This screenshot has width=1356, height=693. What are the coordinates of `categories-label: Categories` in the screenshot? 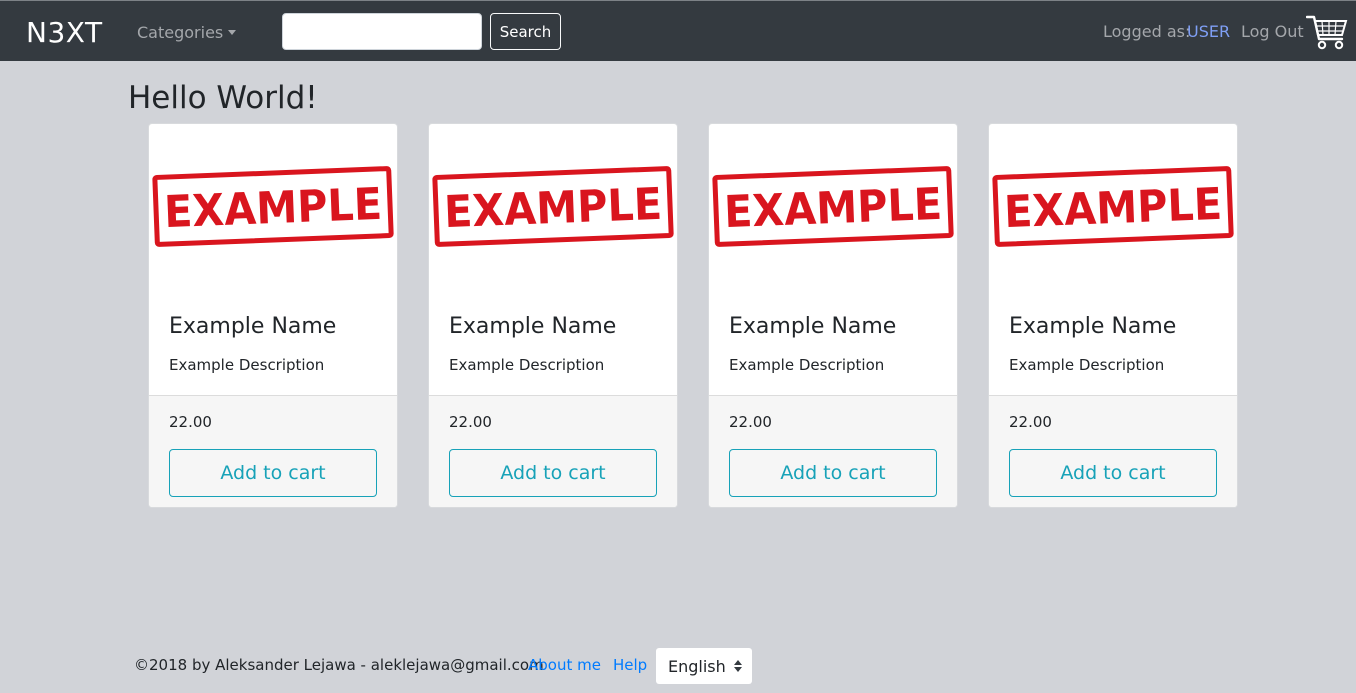 It's located at (180, 32).